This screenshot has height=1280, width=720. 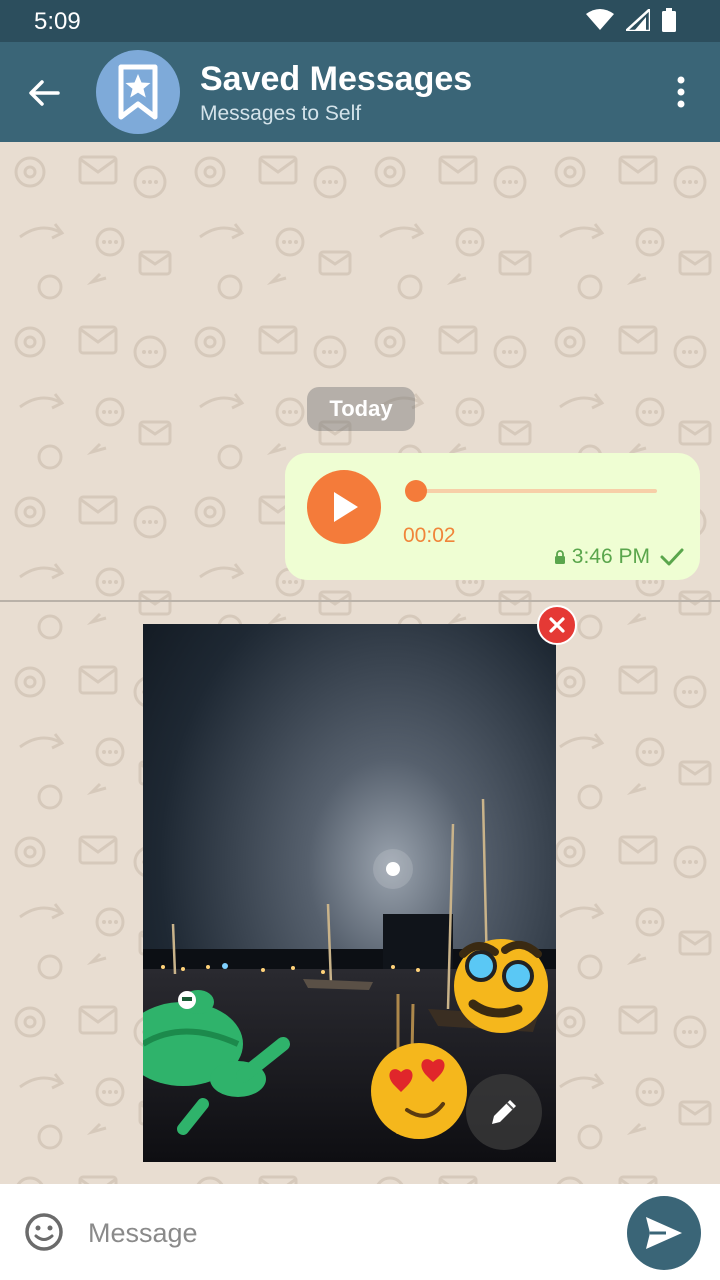 What do you see at coordinates (281, 113) in the screenshot?
I see `chat-subtitle: Messages to Self` at bounding box center [281, 113].